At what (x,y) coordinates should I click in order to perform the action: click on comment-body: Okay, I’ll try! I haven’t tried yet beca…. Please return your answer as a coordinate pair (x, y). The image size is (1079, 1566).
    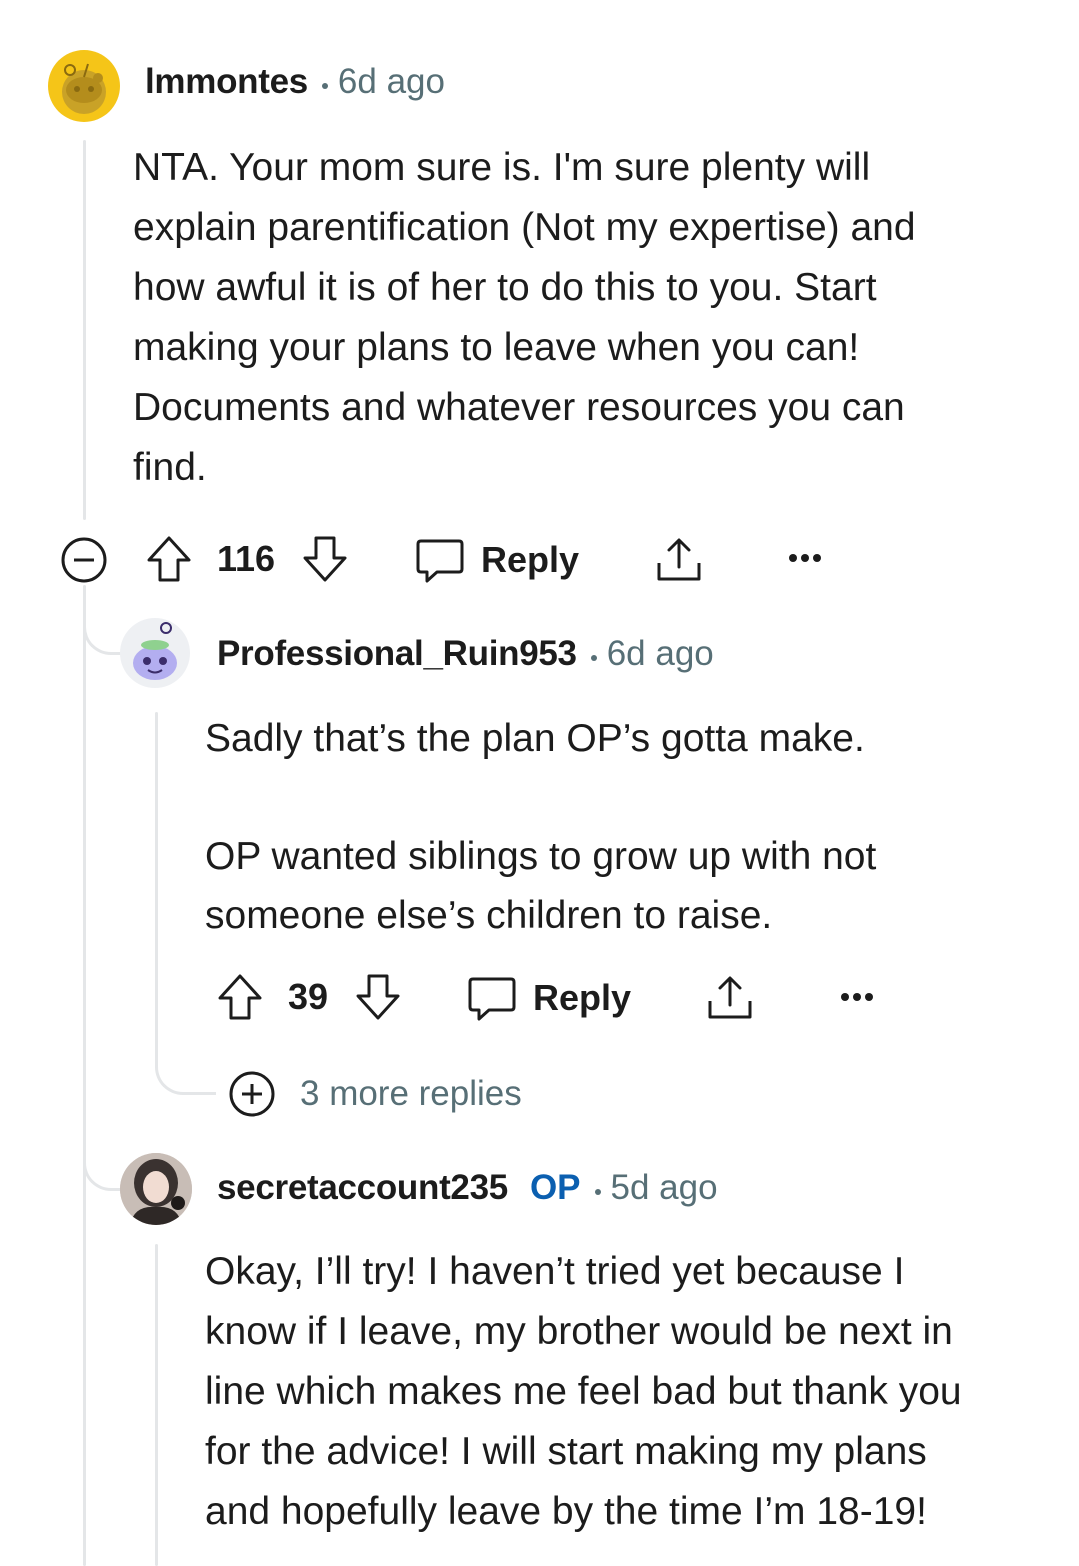
    Looking at the image, I should click on (583, 1391).